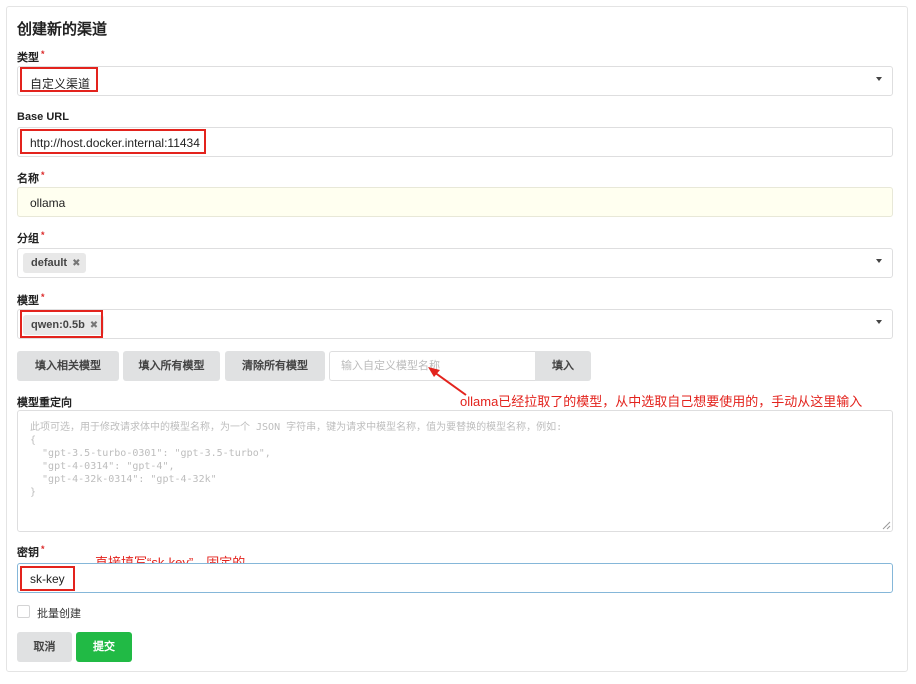 This screenshot has height=684, width=916. I want to click on highlight-box-model, so click(61, 324).